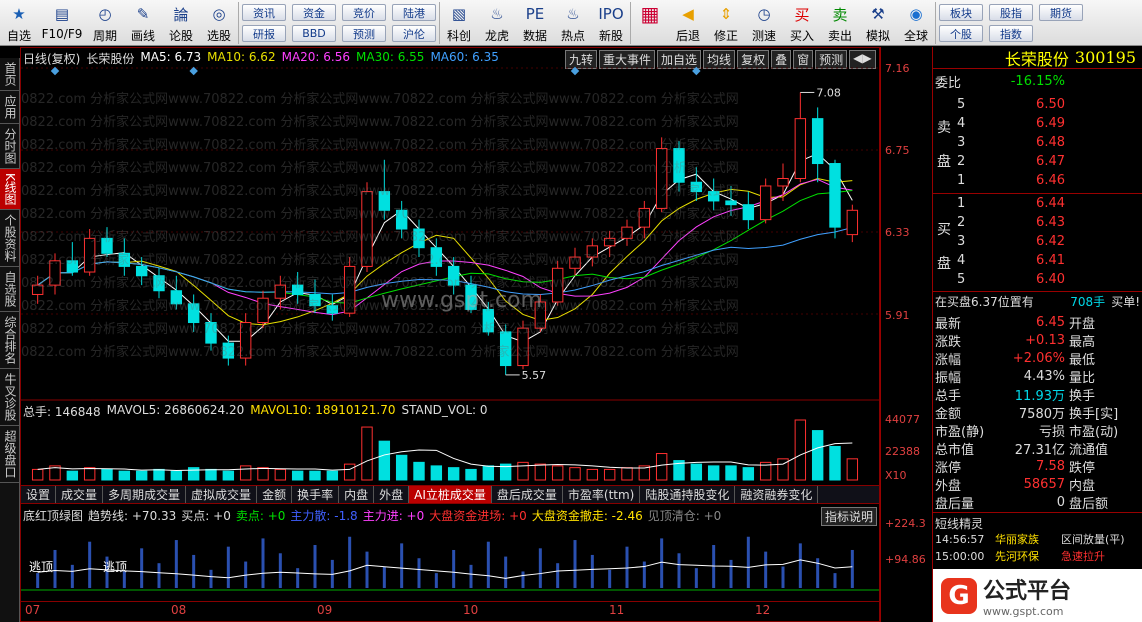  Describe the element at coordinates (1011, 222) in the screenshot. I see `bid-row: 2 6.43` at that location.